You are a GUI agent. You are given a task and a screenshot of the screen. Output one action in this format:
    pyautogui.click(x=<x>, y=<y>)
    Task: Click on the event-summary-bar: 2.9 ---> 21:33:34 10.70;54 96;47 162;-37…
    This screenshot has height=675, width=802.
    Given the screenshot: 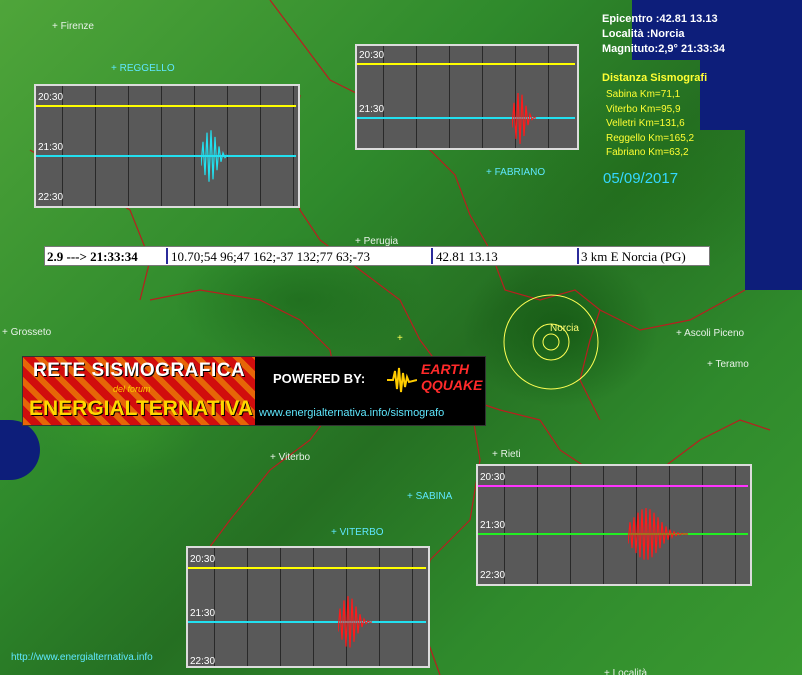 What is the action you would take?
    pyautogui.click(x=377, y=256)
    